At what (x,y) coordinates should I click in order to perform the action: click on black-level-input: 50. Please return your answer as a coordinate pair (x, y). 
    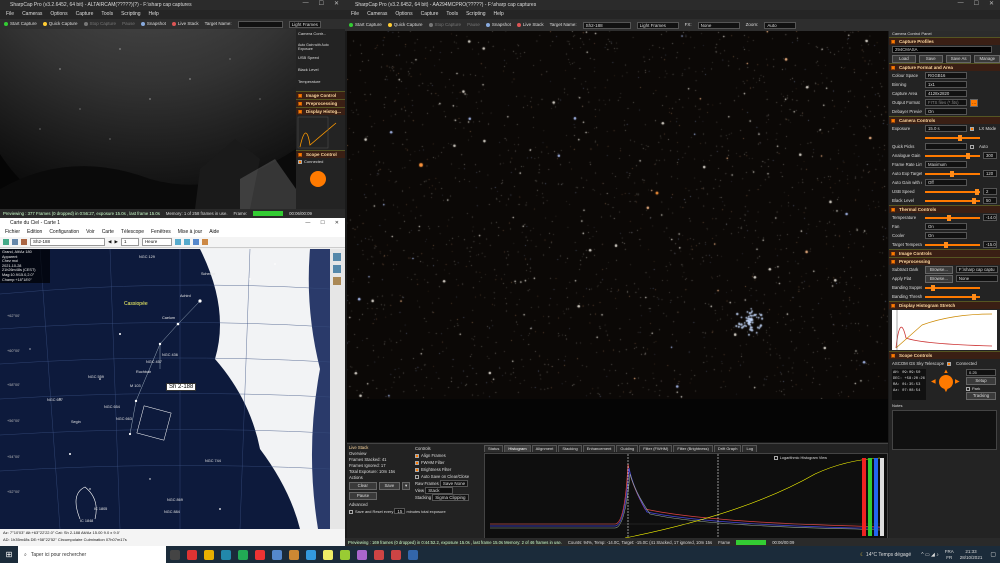
    Looking at the image, I should click on (990, 200).